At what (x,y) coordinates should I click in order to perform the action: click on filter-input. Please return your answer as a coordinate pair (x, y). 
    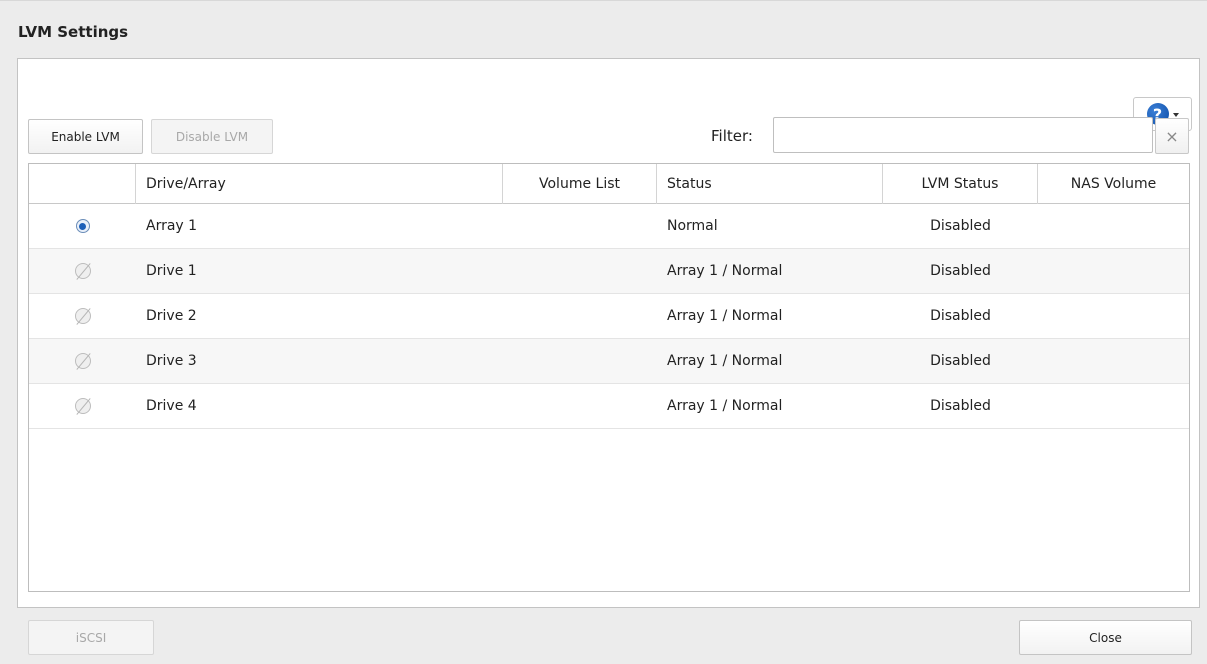
    Looking at the image, I should click on (963, 135).